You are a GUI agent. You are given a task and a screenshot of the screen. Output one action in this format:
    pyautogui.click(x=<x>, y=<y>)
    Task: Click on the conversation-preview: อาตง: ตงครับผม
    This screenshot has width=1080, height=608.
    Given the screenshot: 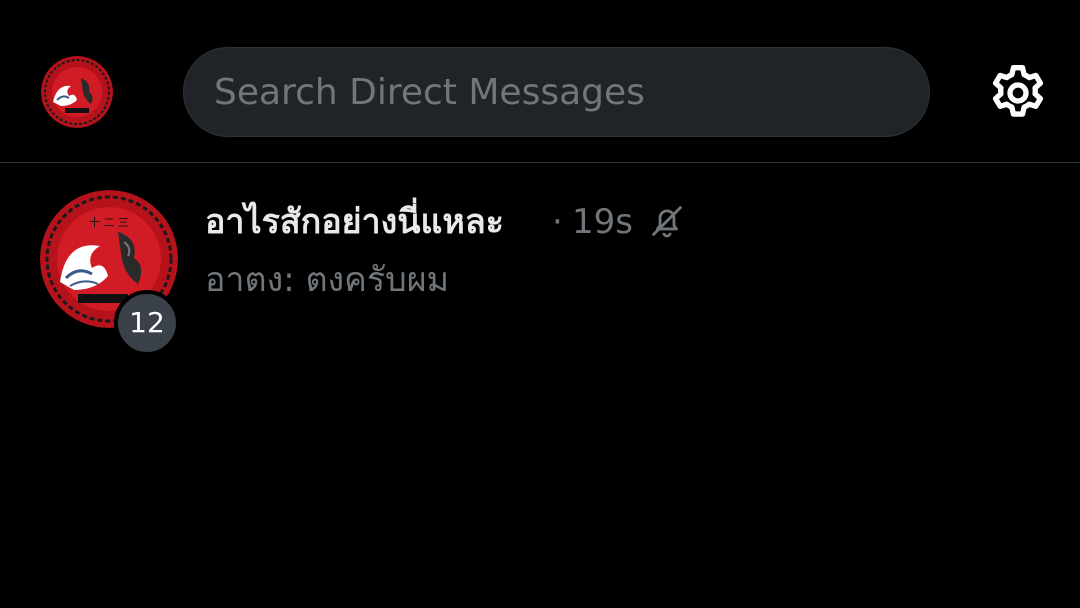 What is the action you would take?
    pyautogui.click(x=327, y=280)
    